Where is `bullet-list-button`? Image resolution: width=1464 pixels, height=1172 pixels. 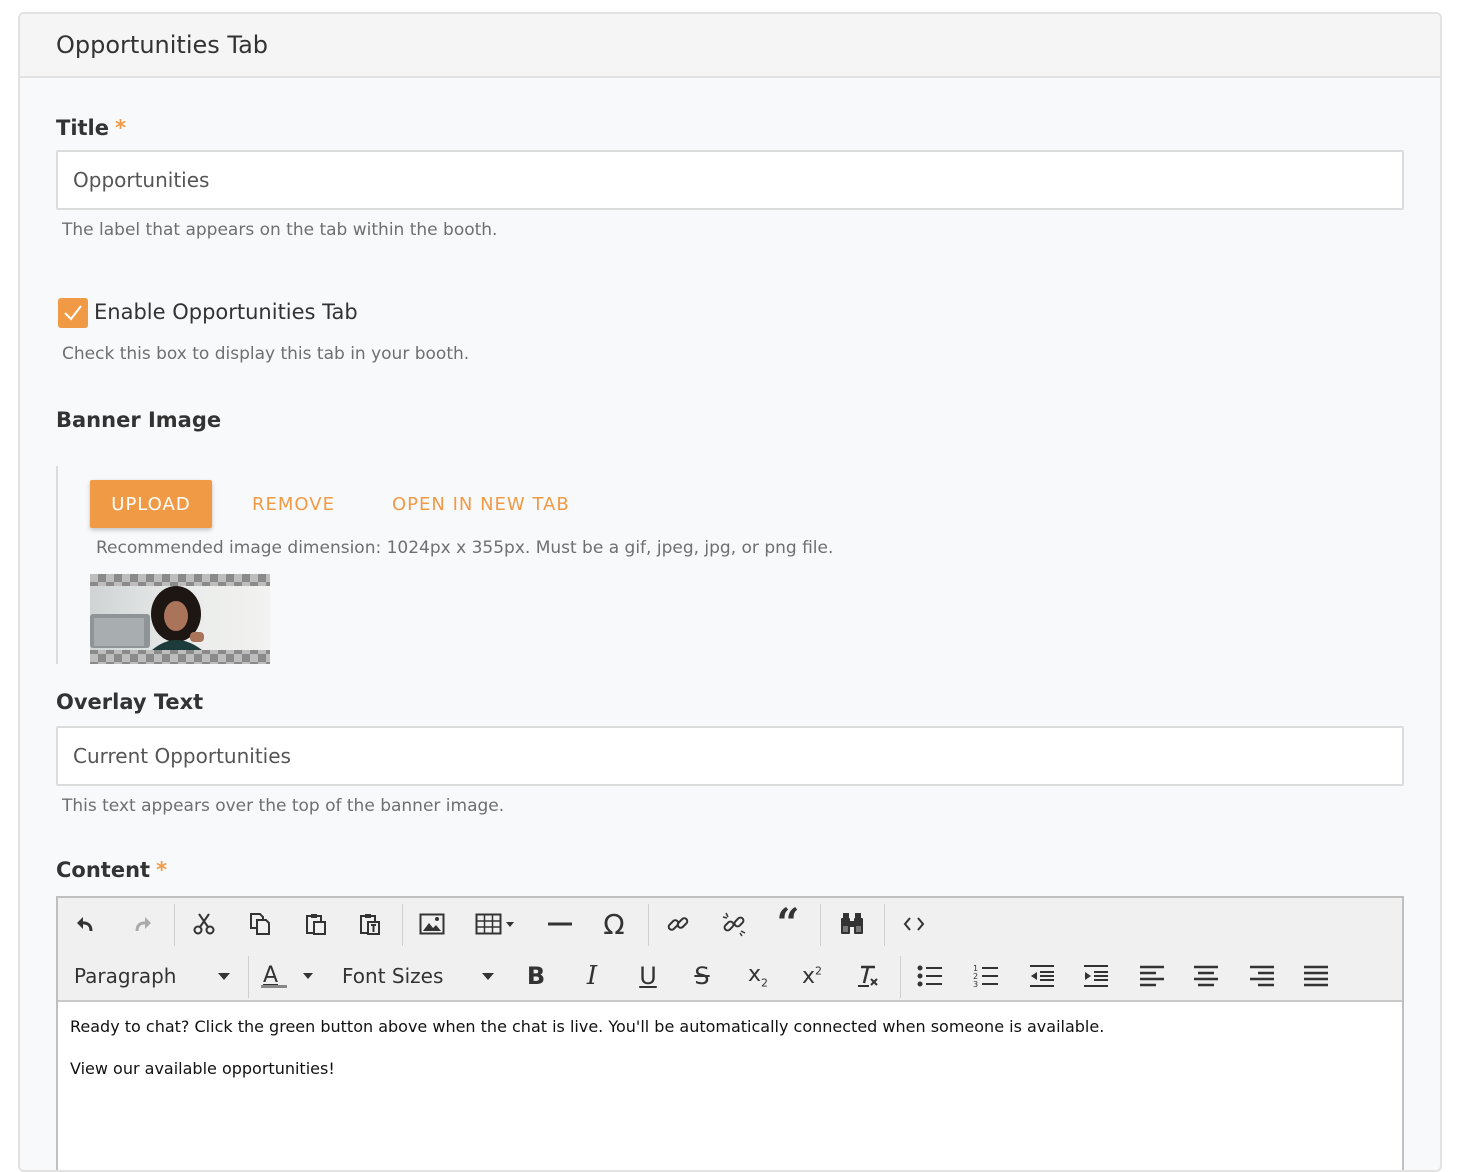
bullet-list-button is located at coordinates (930, 976).